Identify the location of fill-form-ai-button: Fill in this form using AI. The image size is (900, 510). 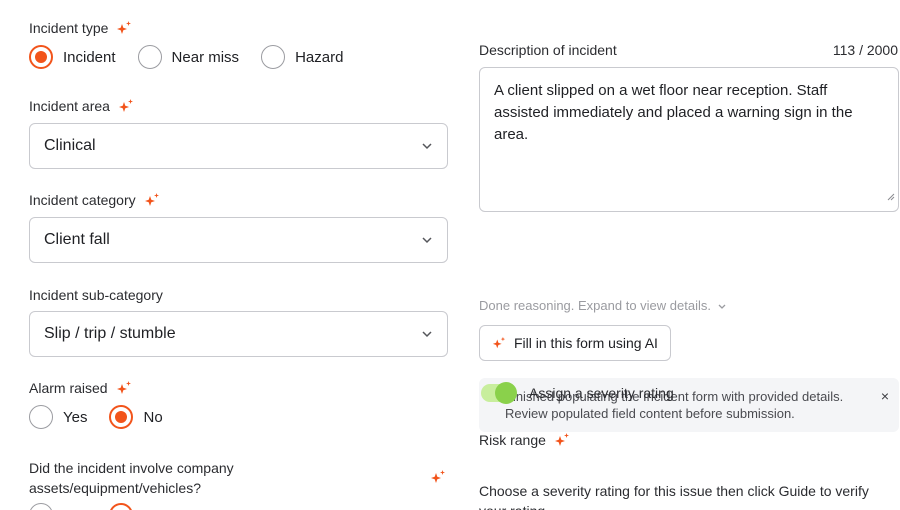
(575, 343).